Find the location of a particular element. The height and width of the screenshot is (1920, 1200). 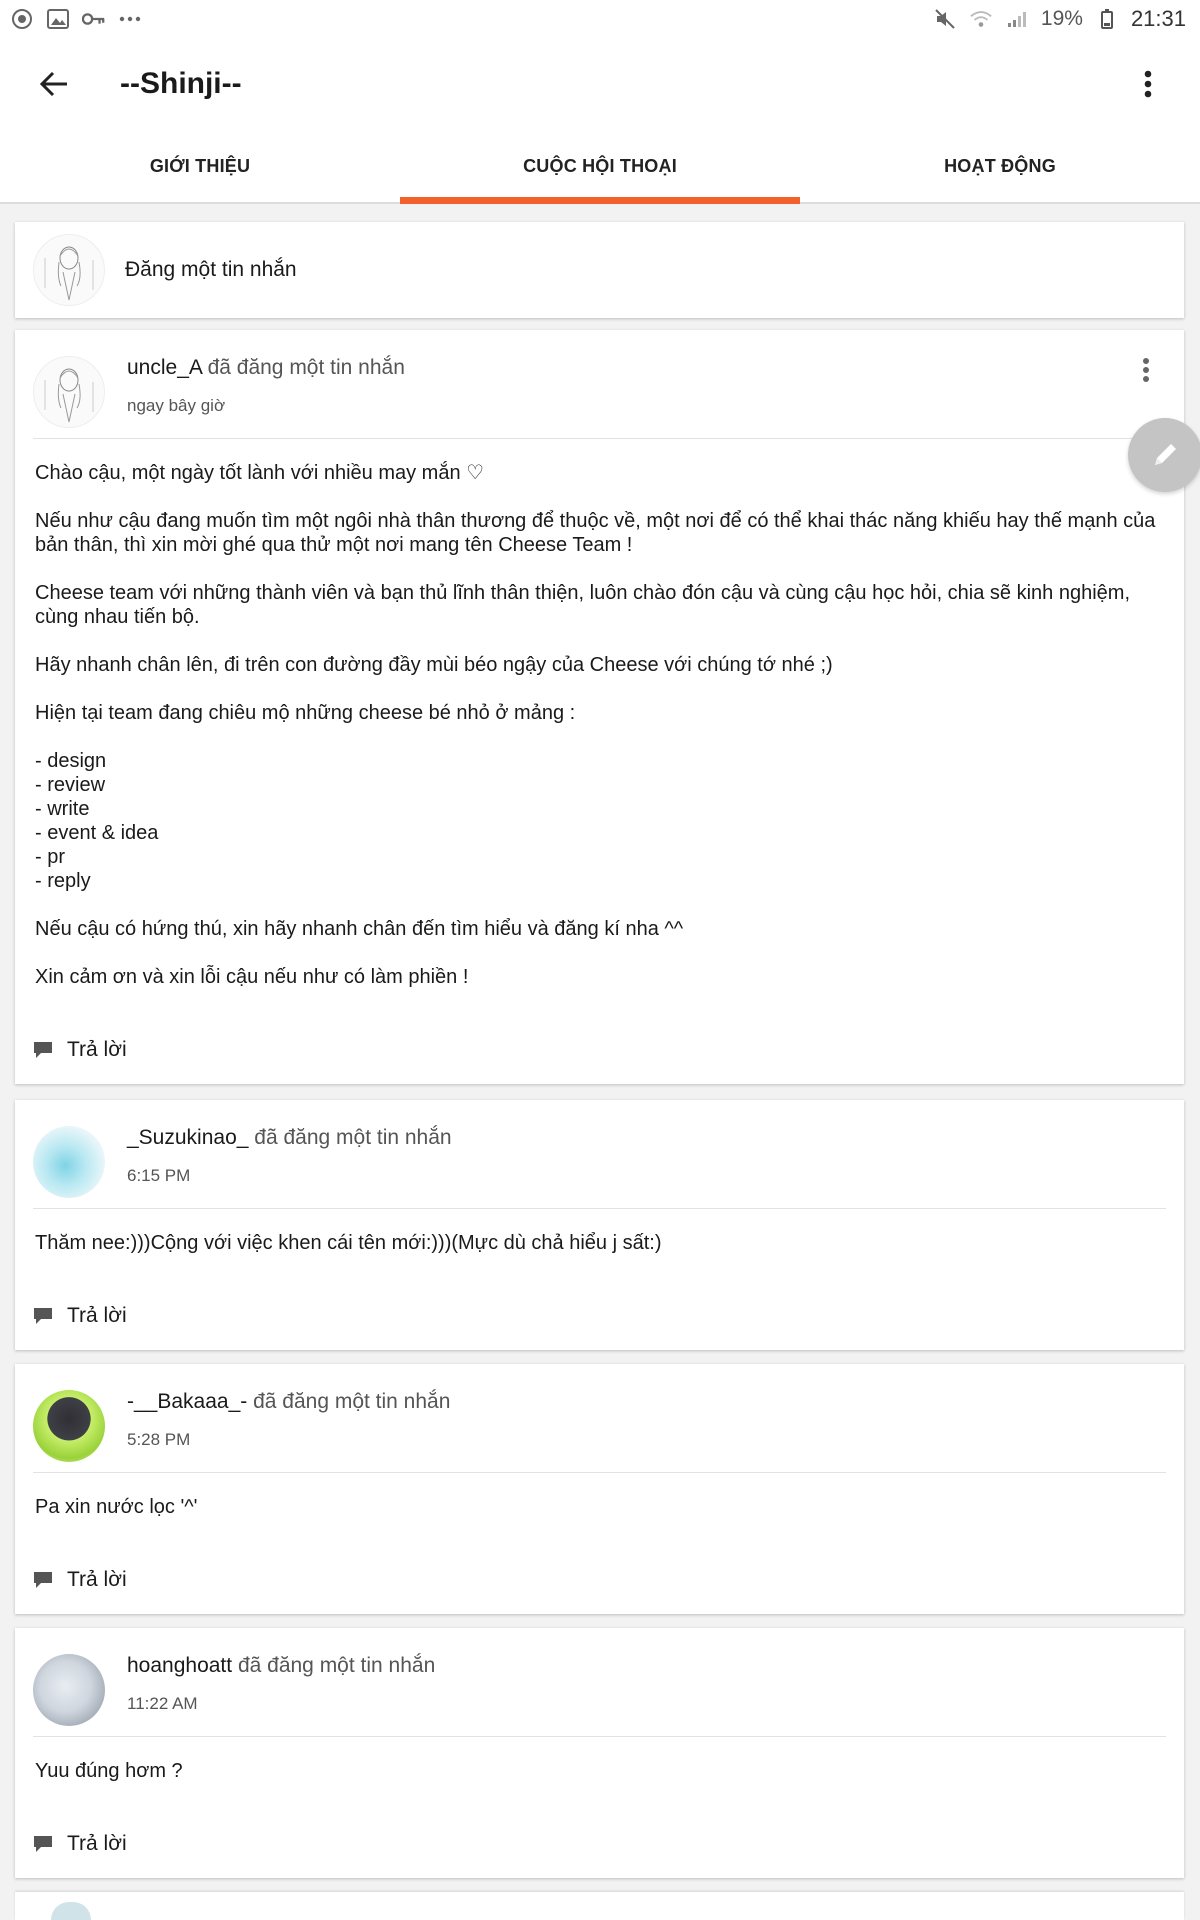

tab-label: HOẠT ĐỘNG is located at coordinates (1000, 165).